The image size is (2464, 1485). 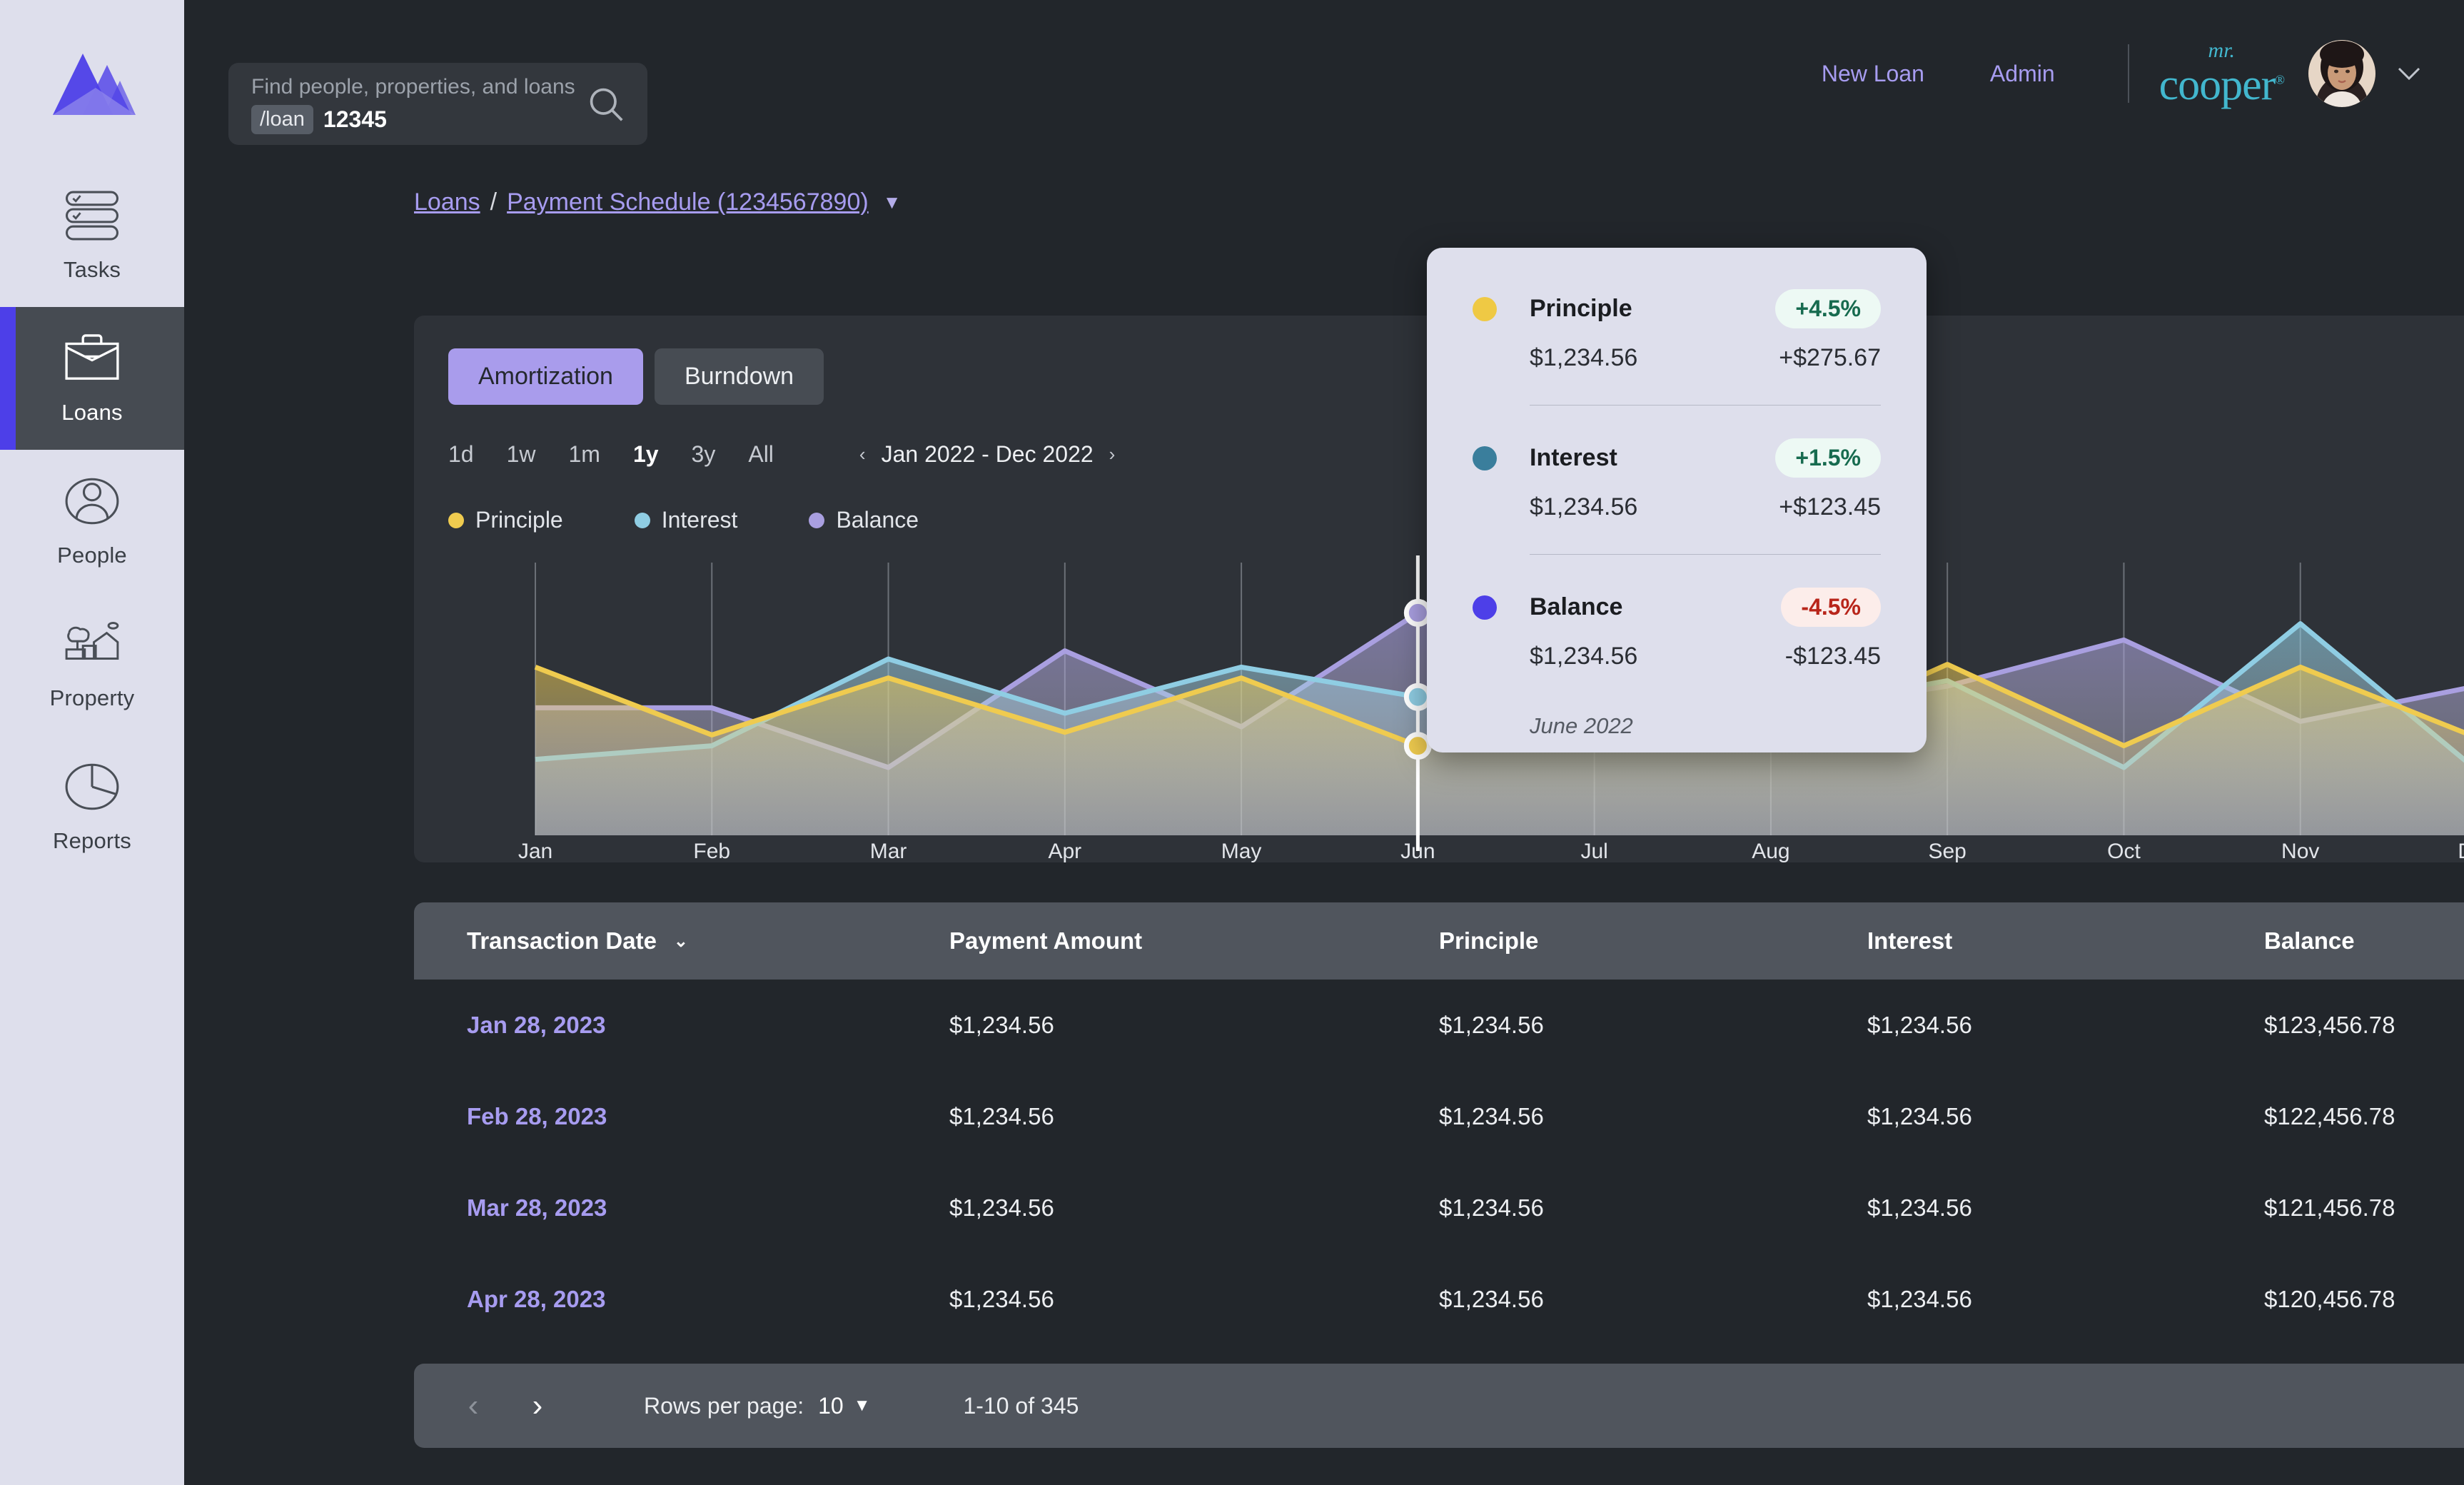 What do you see at coordinates (521, 454) in the screenshot?
I see `range-1w: 1w` at bounding box center [521, 454].